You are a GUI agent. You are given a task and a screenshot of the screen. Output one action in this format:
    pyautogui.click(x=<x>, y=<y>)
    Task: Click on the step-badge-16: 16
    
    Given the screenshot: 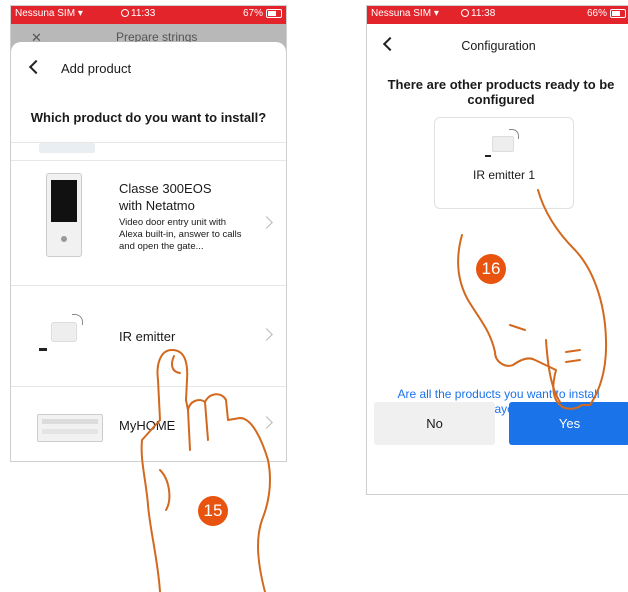 What is the action you would take?
    pyautogui.click(x=491, y=269)
    